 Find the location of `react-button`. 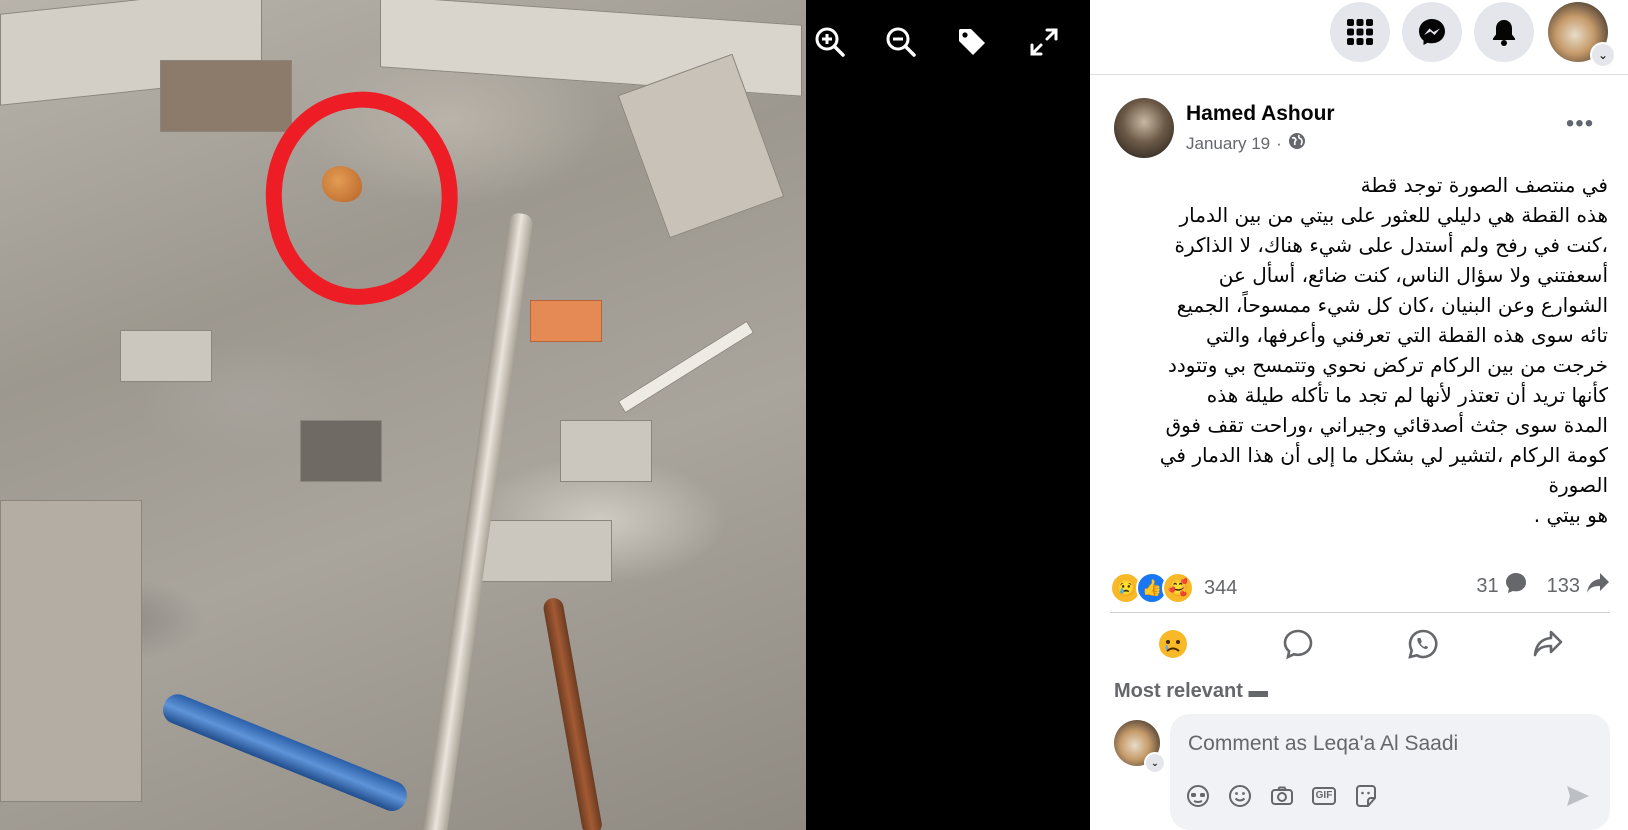

react-button is located at coordinates (1173, 644).